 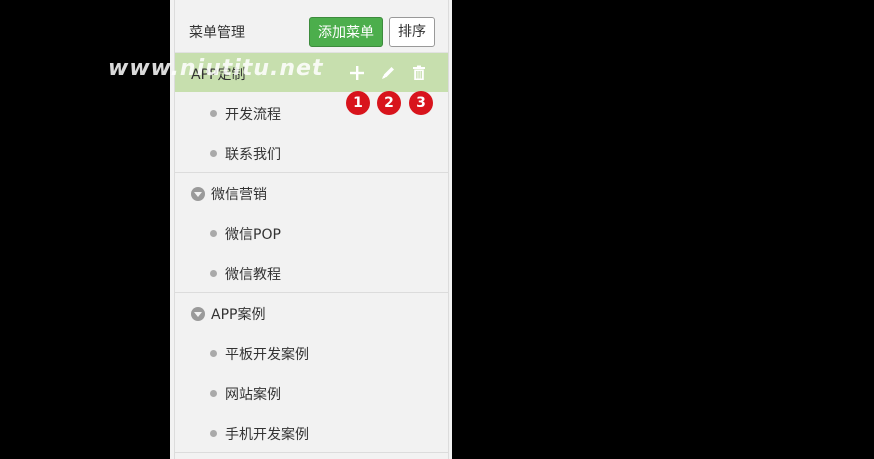 What do you see at coordinates (217, 33) in the screenshot?
I see `page-title: 菜单管理` at bounding box center [217, 33].